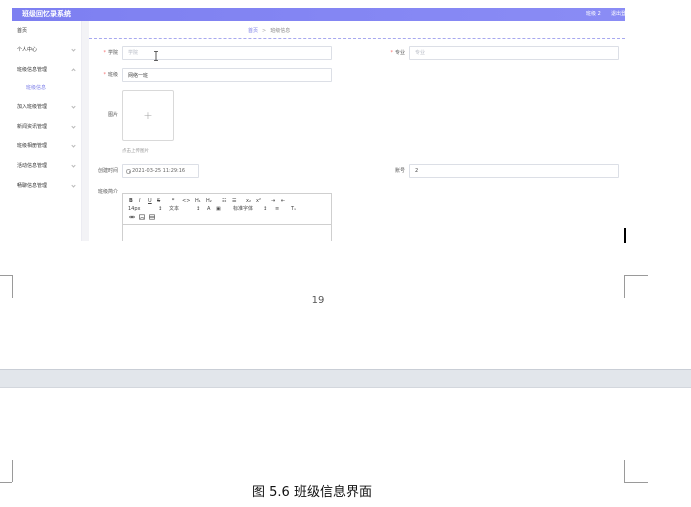 This screenshot has height=507, width=691. Describe the element at coordinates (52, 88) in the screenshot. I see `sidebar-subitem-class-info: 班级信息` at that location.